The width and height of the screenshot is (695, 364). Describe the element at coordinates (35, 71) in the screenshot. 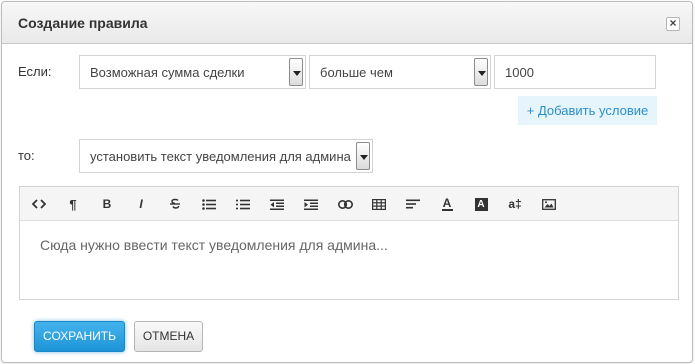

I see `if-label: Если:` at that location.